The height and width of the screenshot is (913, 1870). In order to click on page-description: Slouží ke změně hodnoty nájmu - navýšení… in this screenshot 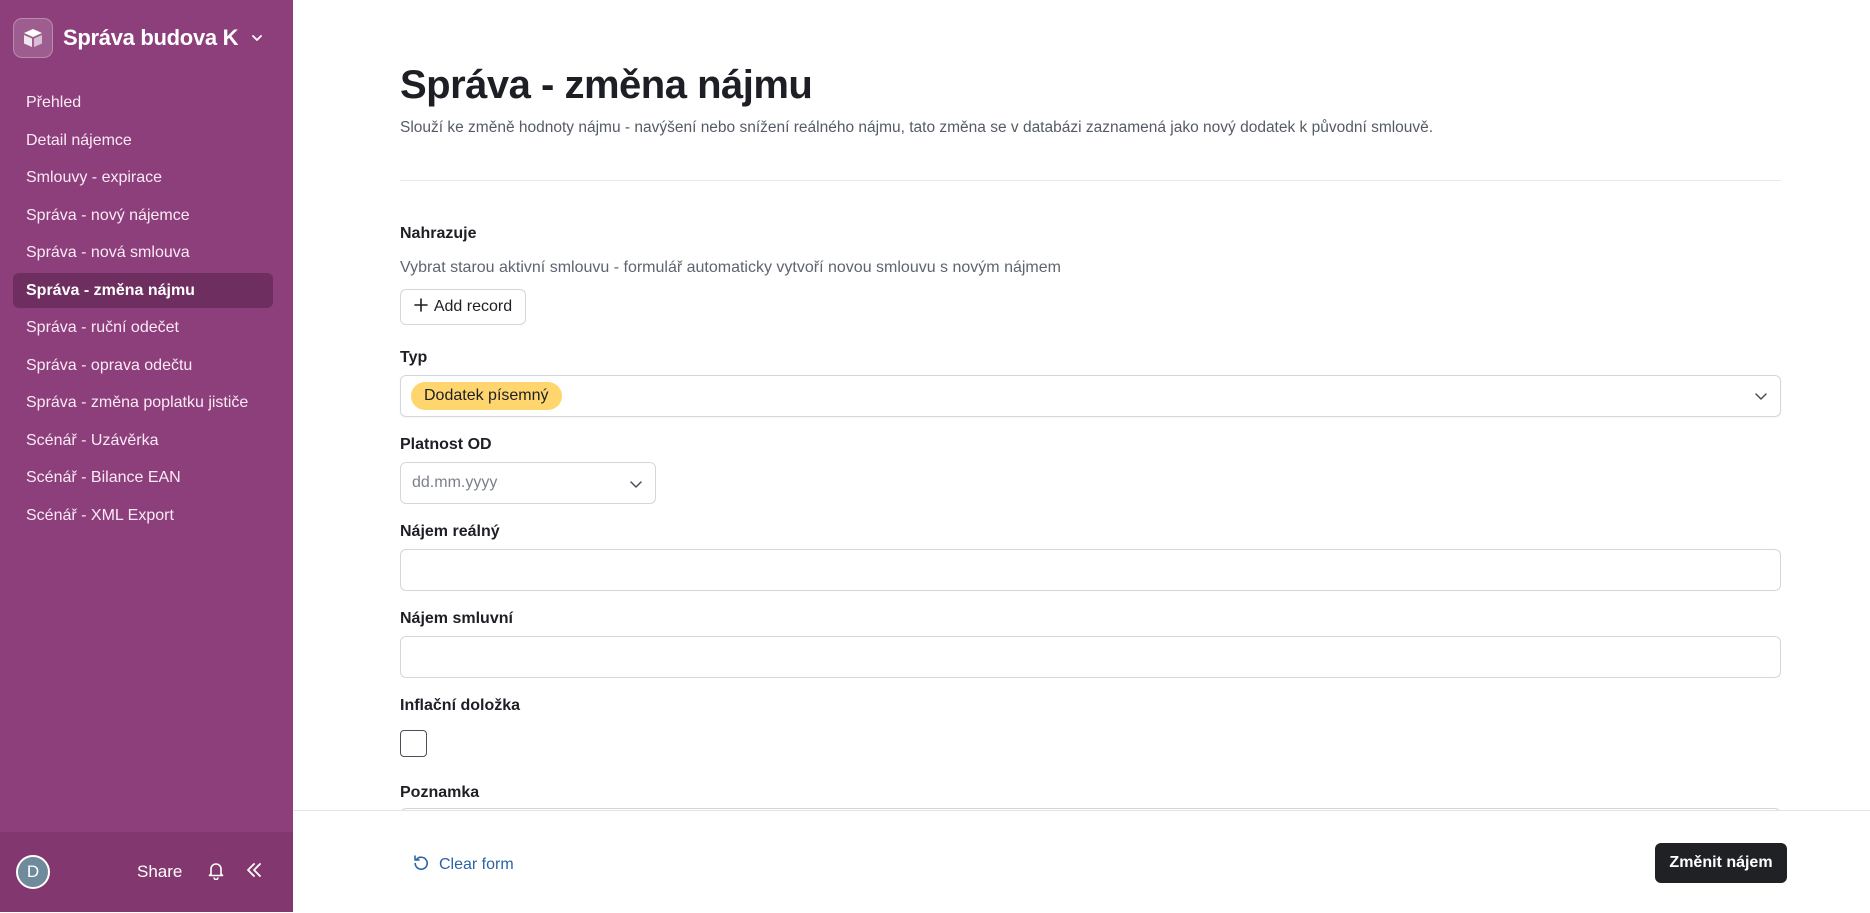, I will do `click(917, 127)`.